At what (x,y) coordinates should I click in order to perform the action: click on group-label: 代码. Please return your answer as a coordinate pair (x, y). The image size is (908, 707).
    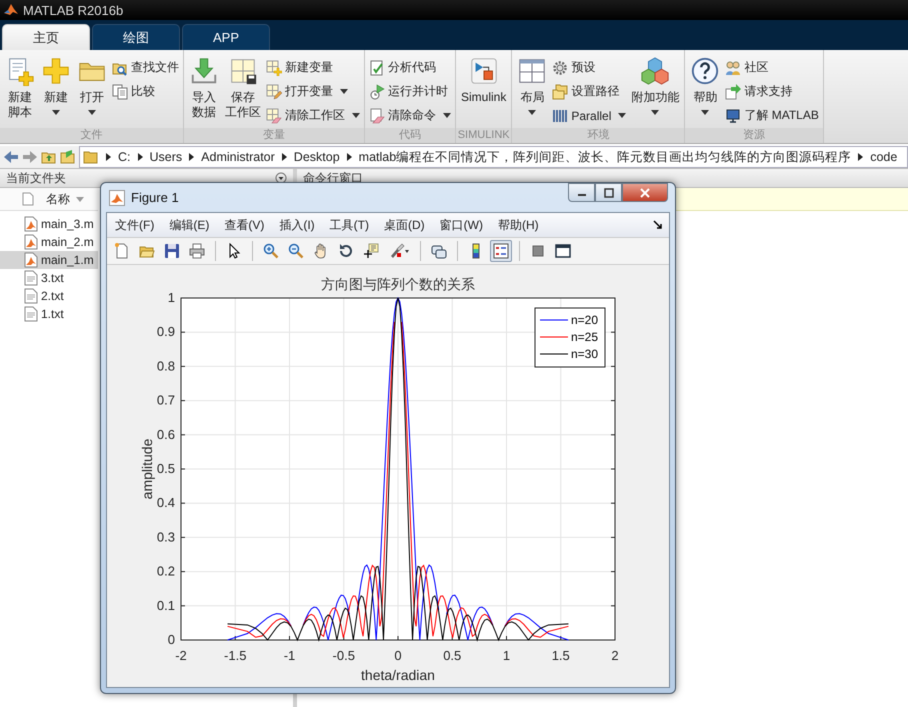
    Looking at the image, I should click on (410, 135).